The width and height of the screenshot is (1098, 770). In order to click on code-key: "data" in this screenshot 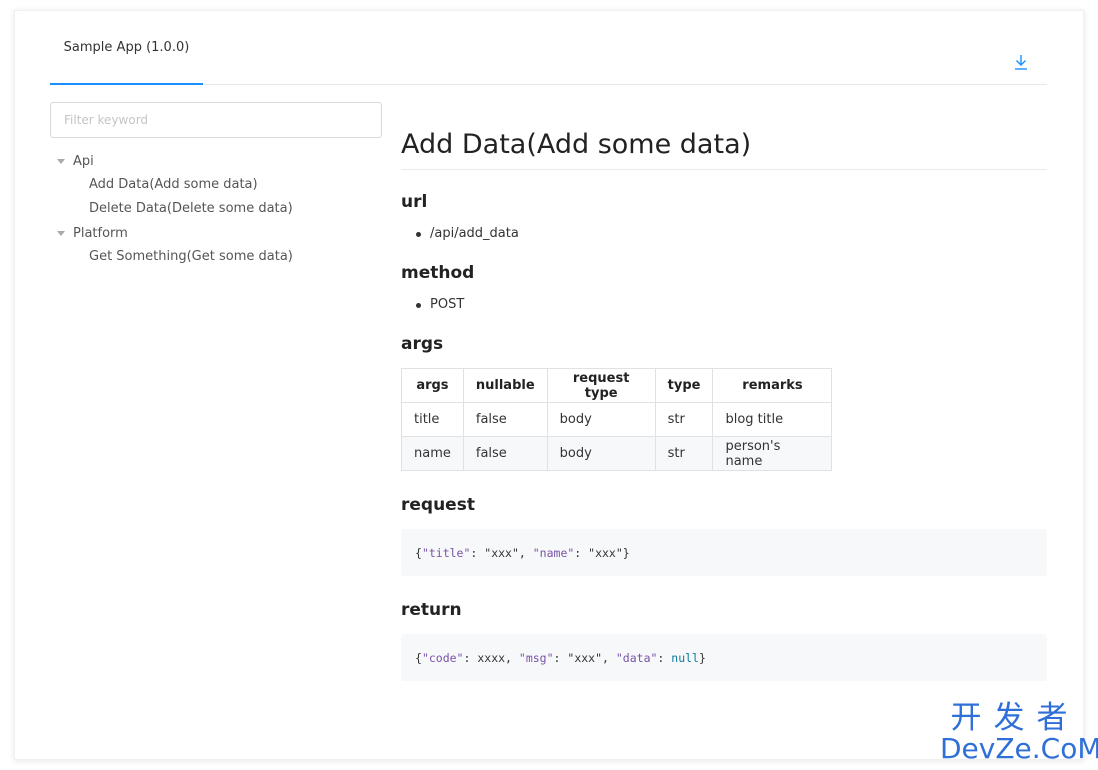, I will do `click(636, 657)`.